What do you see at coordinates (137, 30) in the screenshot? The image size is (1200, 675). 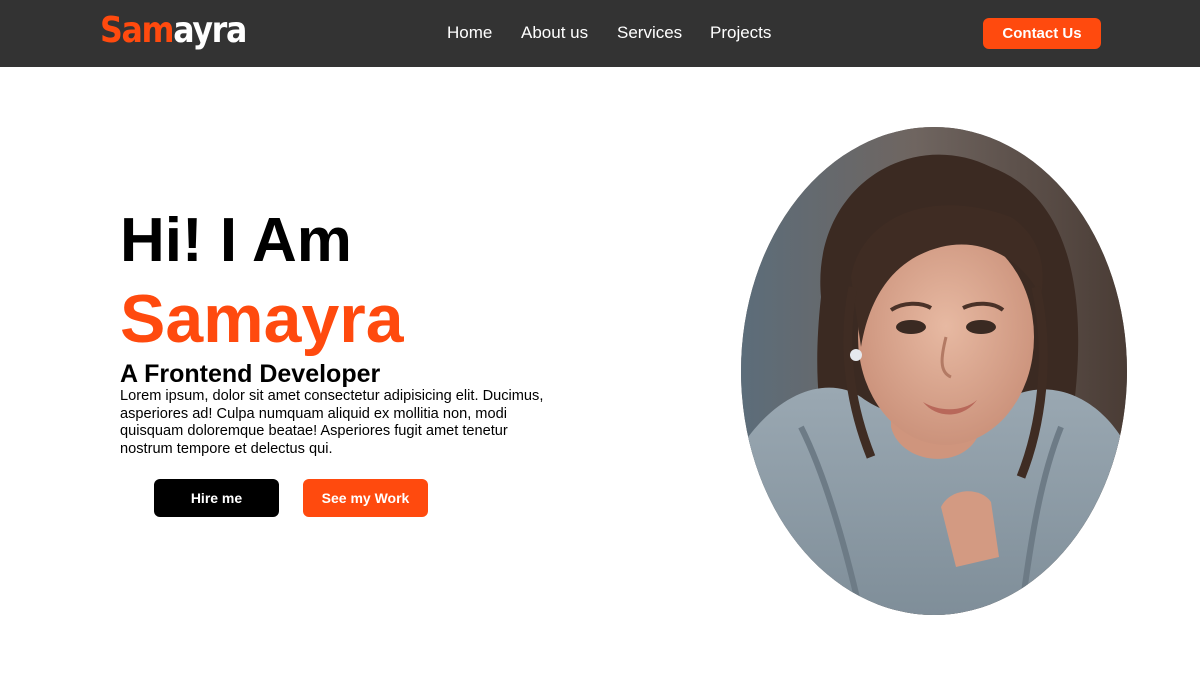 I see `brand-logo-accent: Sam` at bounding box center [137, 30].